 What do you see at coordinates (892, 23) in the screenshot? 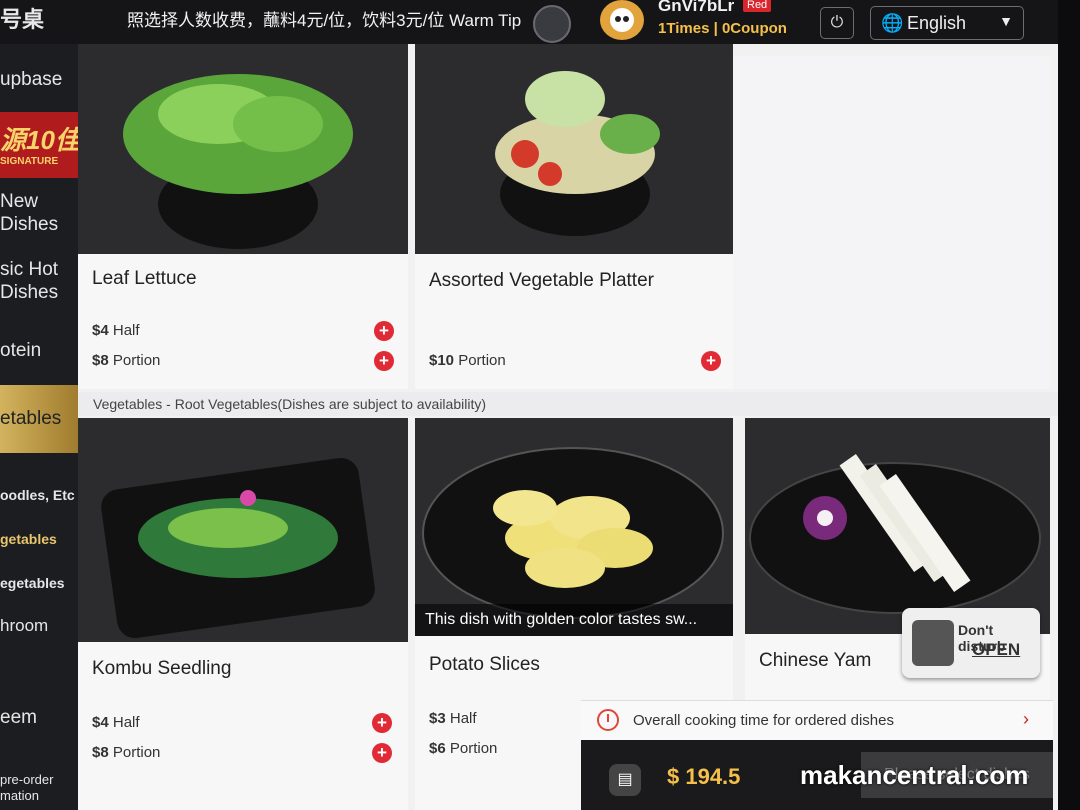
I see `globe-icon: 🌐` at bounding box center [892, 23].